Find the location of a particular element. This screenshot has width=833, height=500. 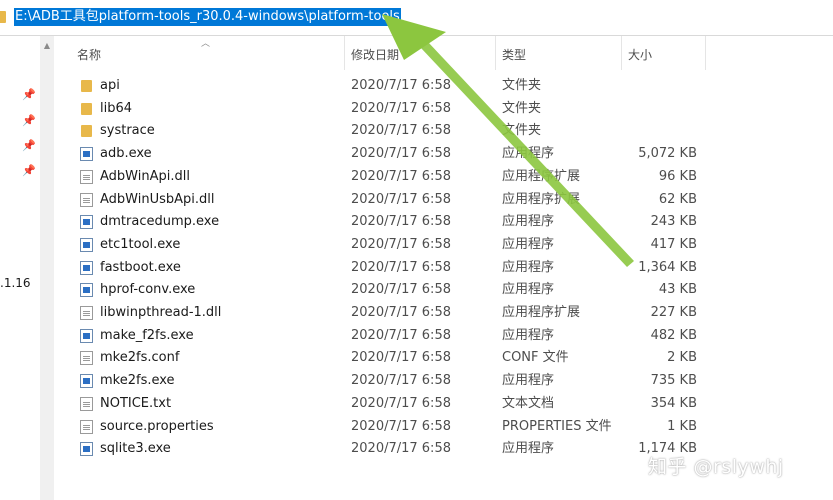

file-name: make_f2fs.exe is located at coordinates (147, 335).